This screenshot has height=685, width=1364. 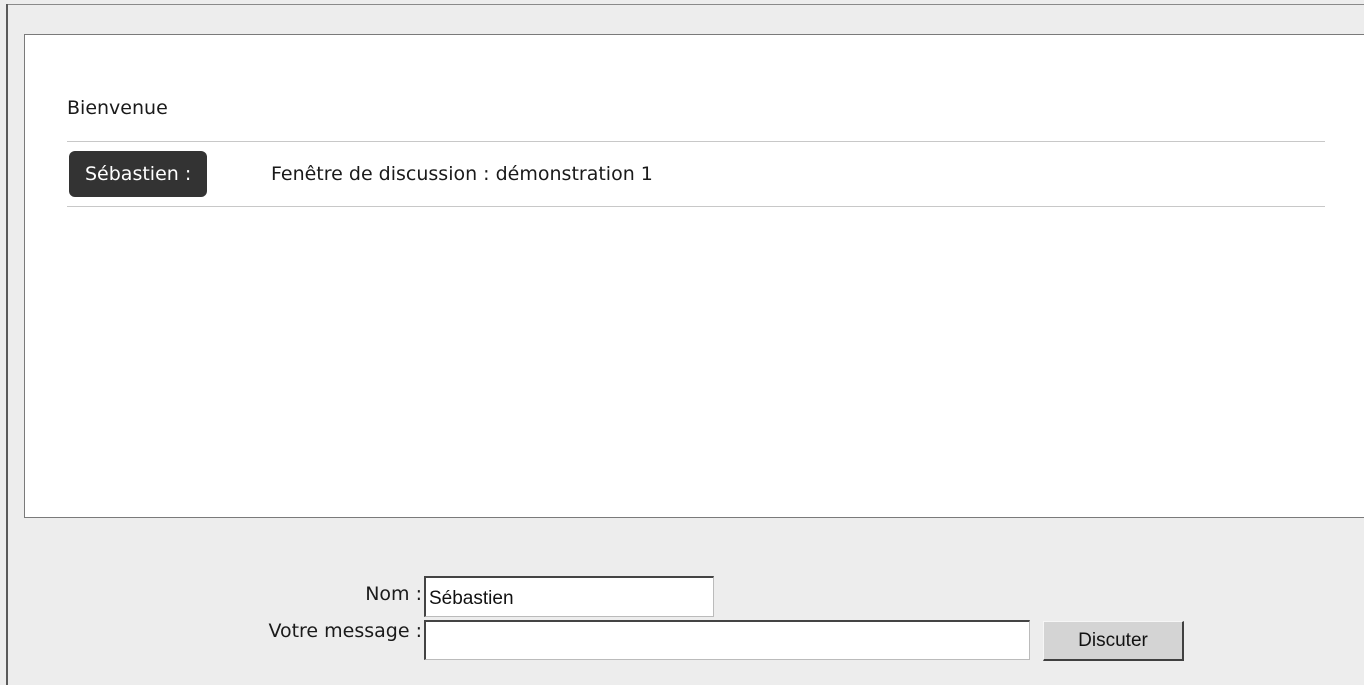 What do you see at coordinates (727, 640) in the screenshot?
I see `message-input` at bounding box center [727, 640].